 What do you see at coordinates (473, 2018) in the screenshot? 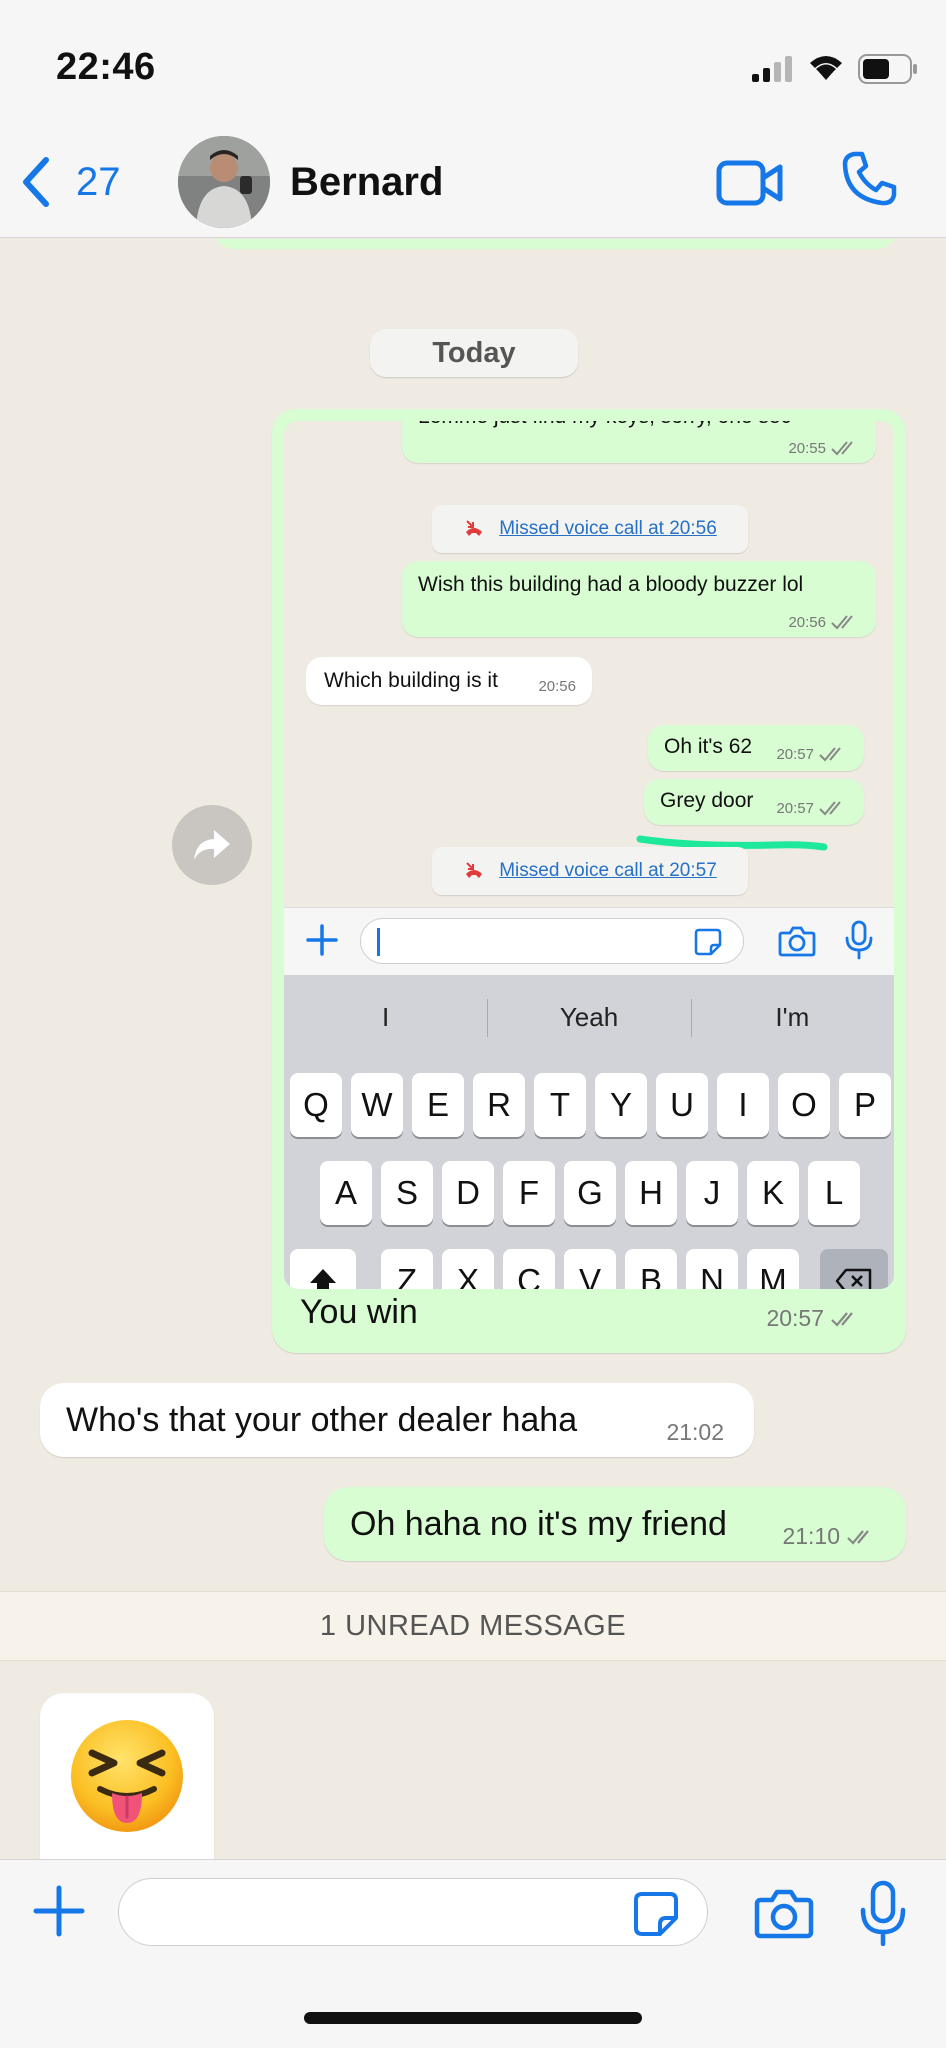
I see `home-indicator-bar` at bounding box center [473, 2018].